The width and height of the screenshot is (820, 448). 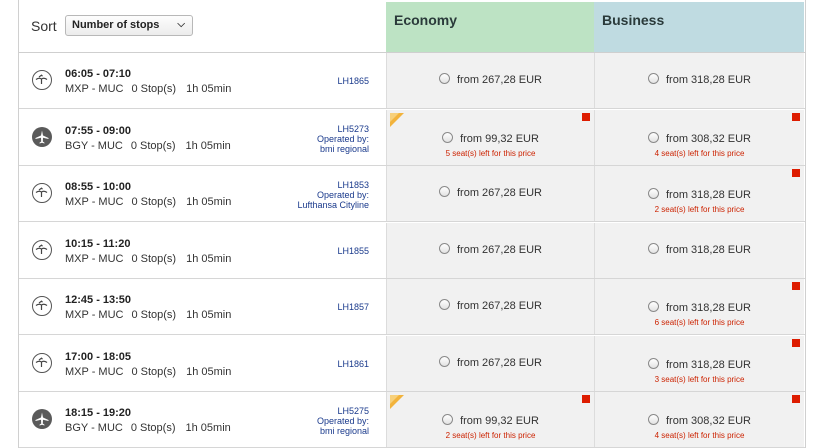 What do you see at coordinates (699, 27) in the screenshot?
I see `business-column-header: Business` at bounding box center [699, 27].